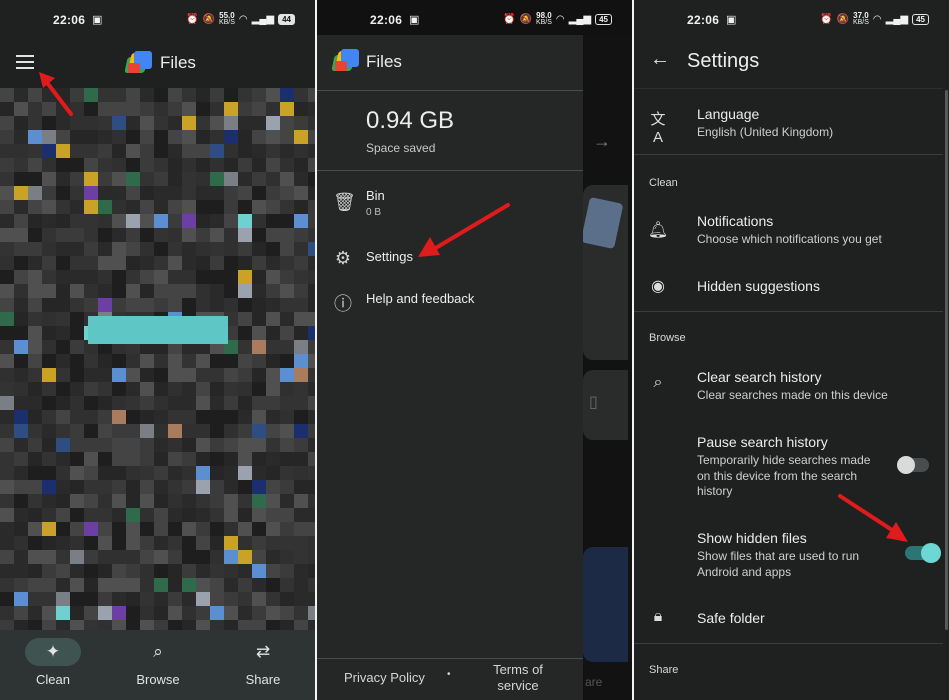 Image resolution: width=949 pixels, height=700 pixels. What do you see at coordinates (25, 64) in the screenshot?
I see `menu-icon` at bounding box center [25, 64].